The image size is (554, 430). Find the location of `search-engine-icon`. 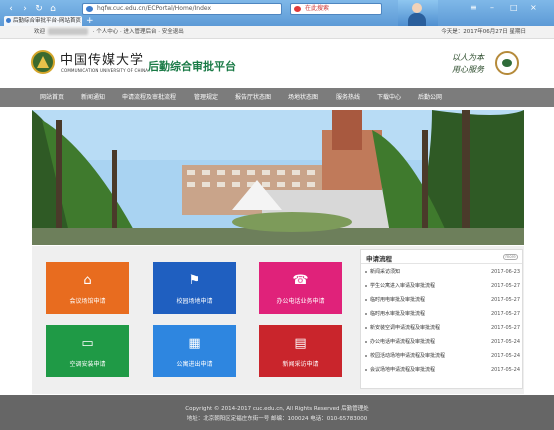

search-engine-icon is located at coordinates (297, 9).